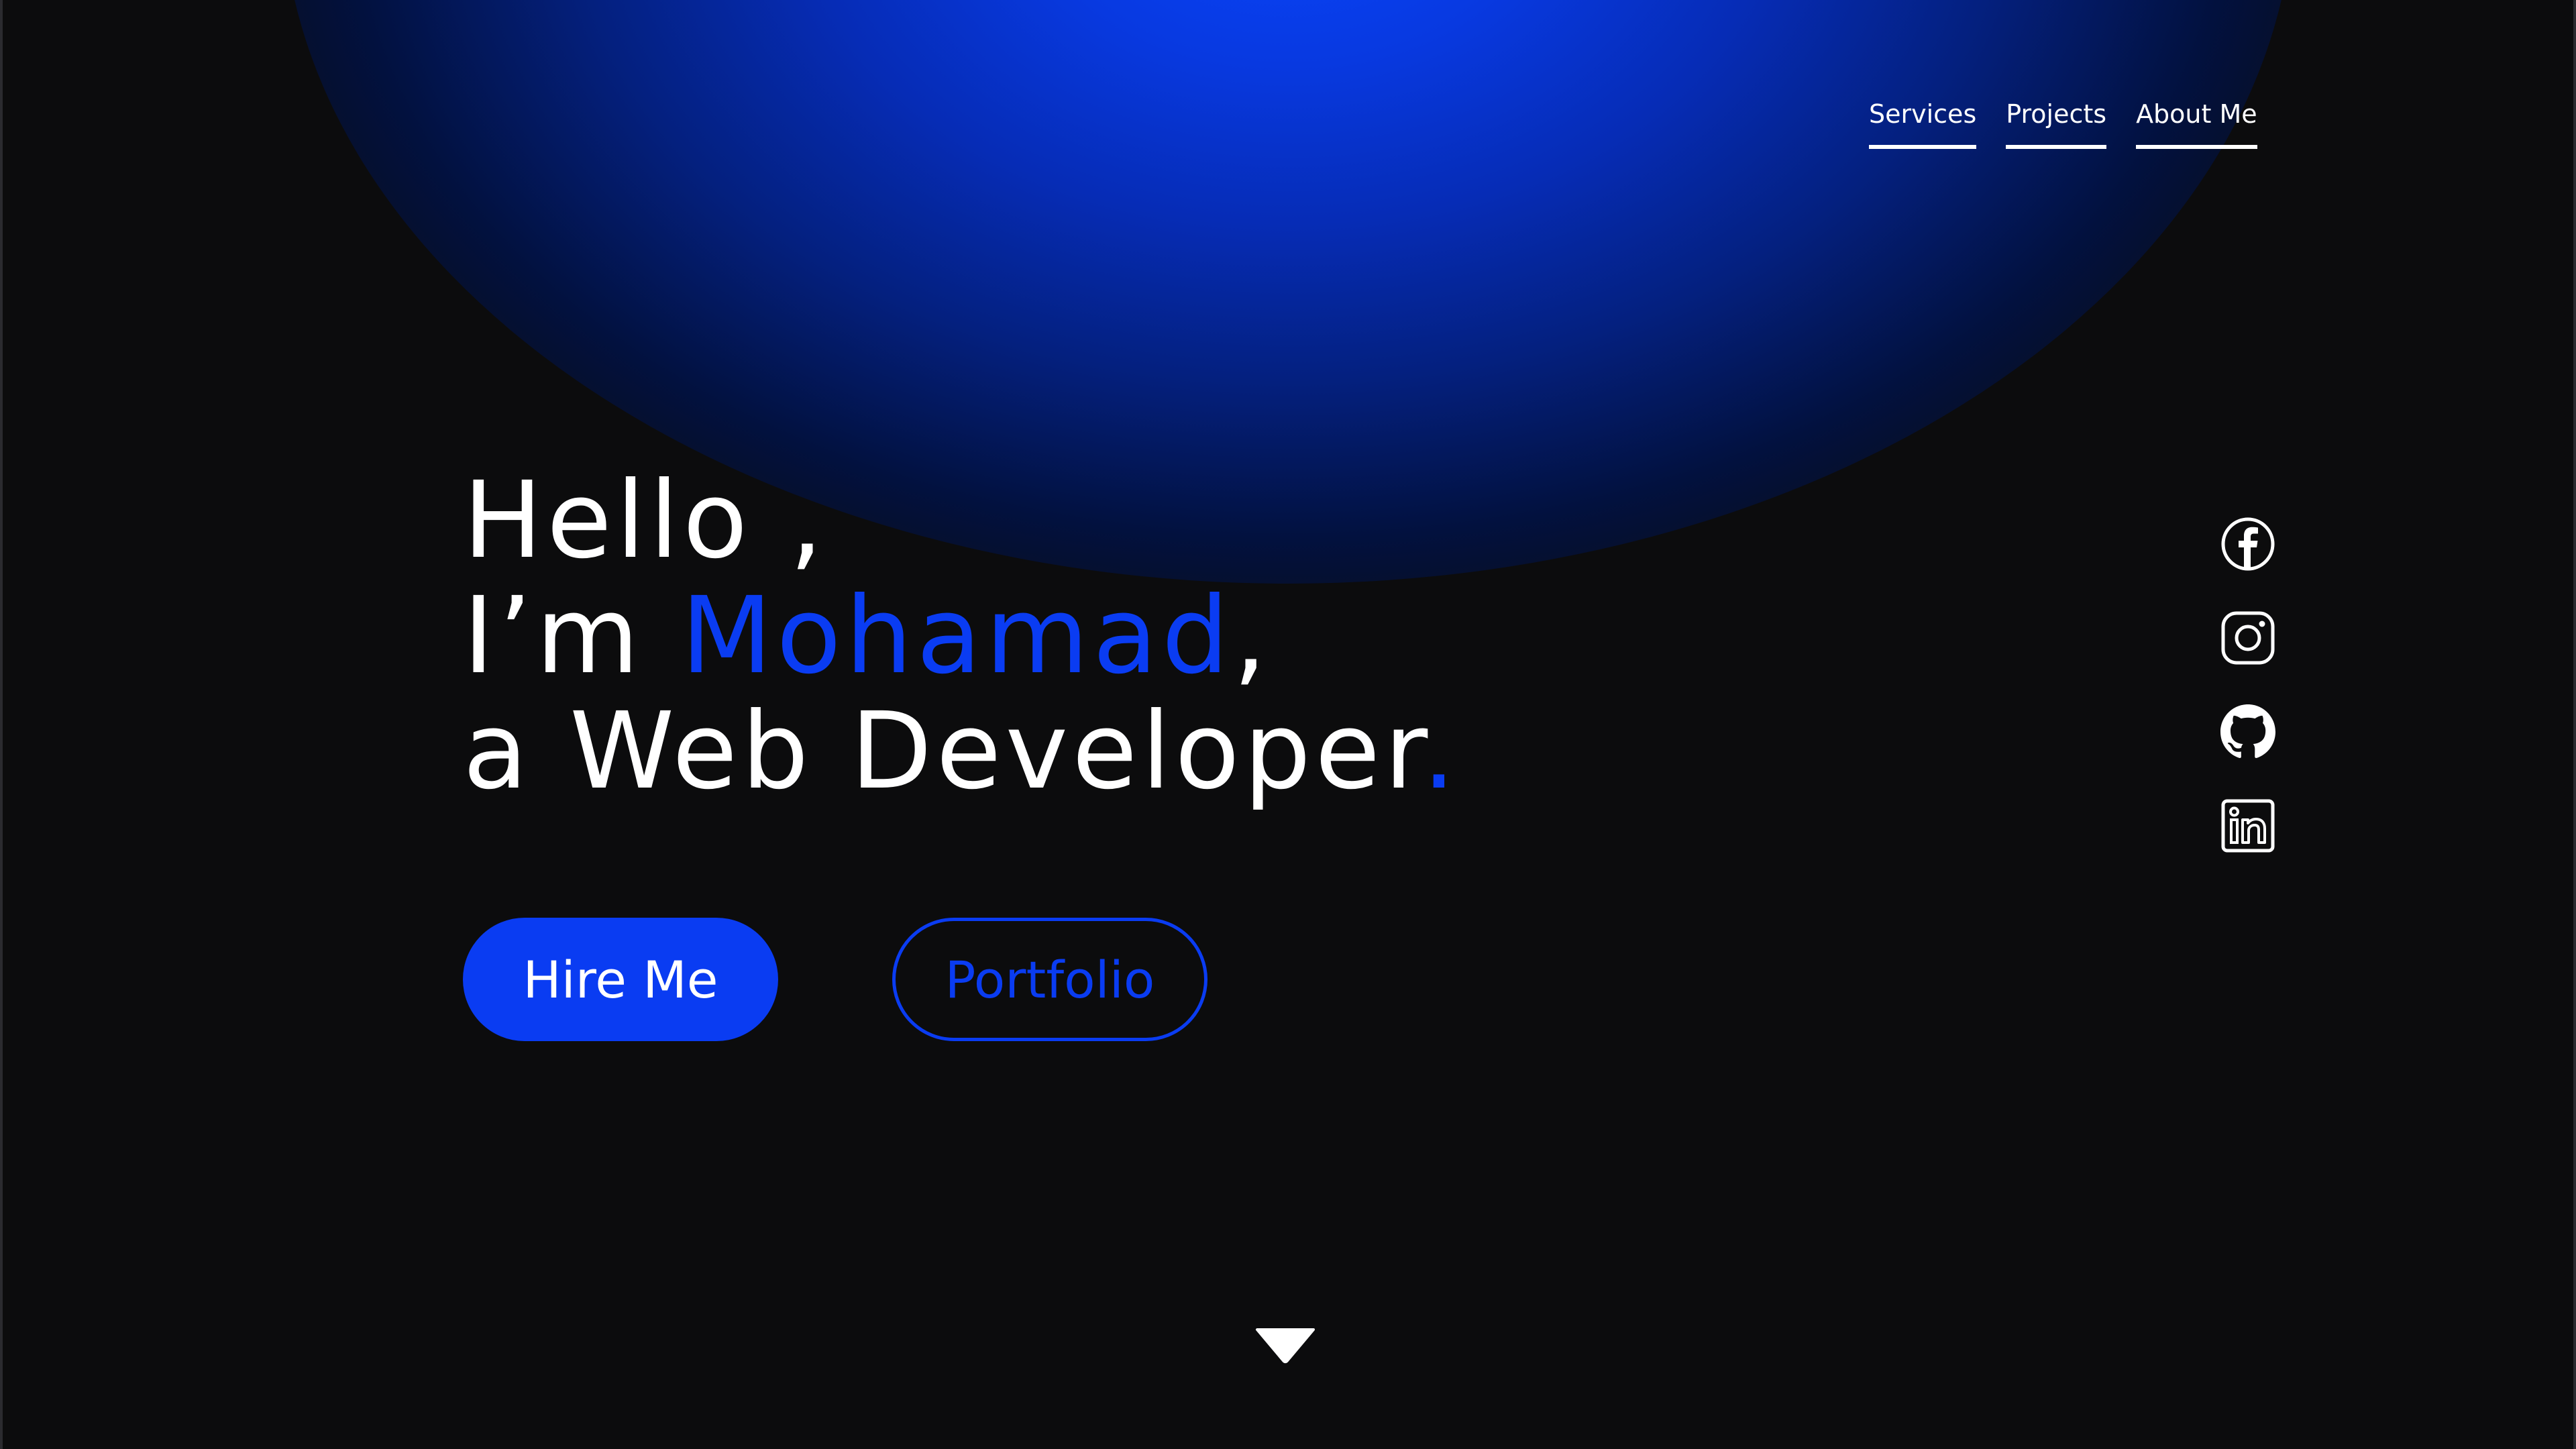  I want to click on nav-link-projects: Projects, so click(2056, 124).